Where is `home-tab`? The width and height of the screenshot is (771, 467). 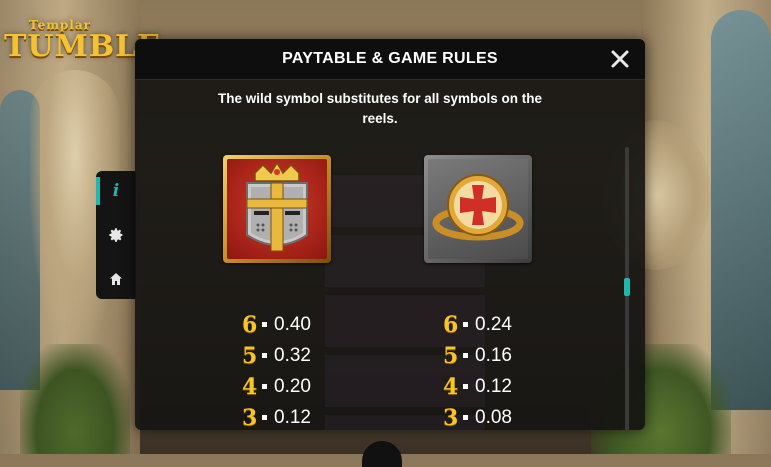 home-tab is located at coordinates (116, 279).